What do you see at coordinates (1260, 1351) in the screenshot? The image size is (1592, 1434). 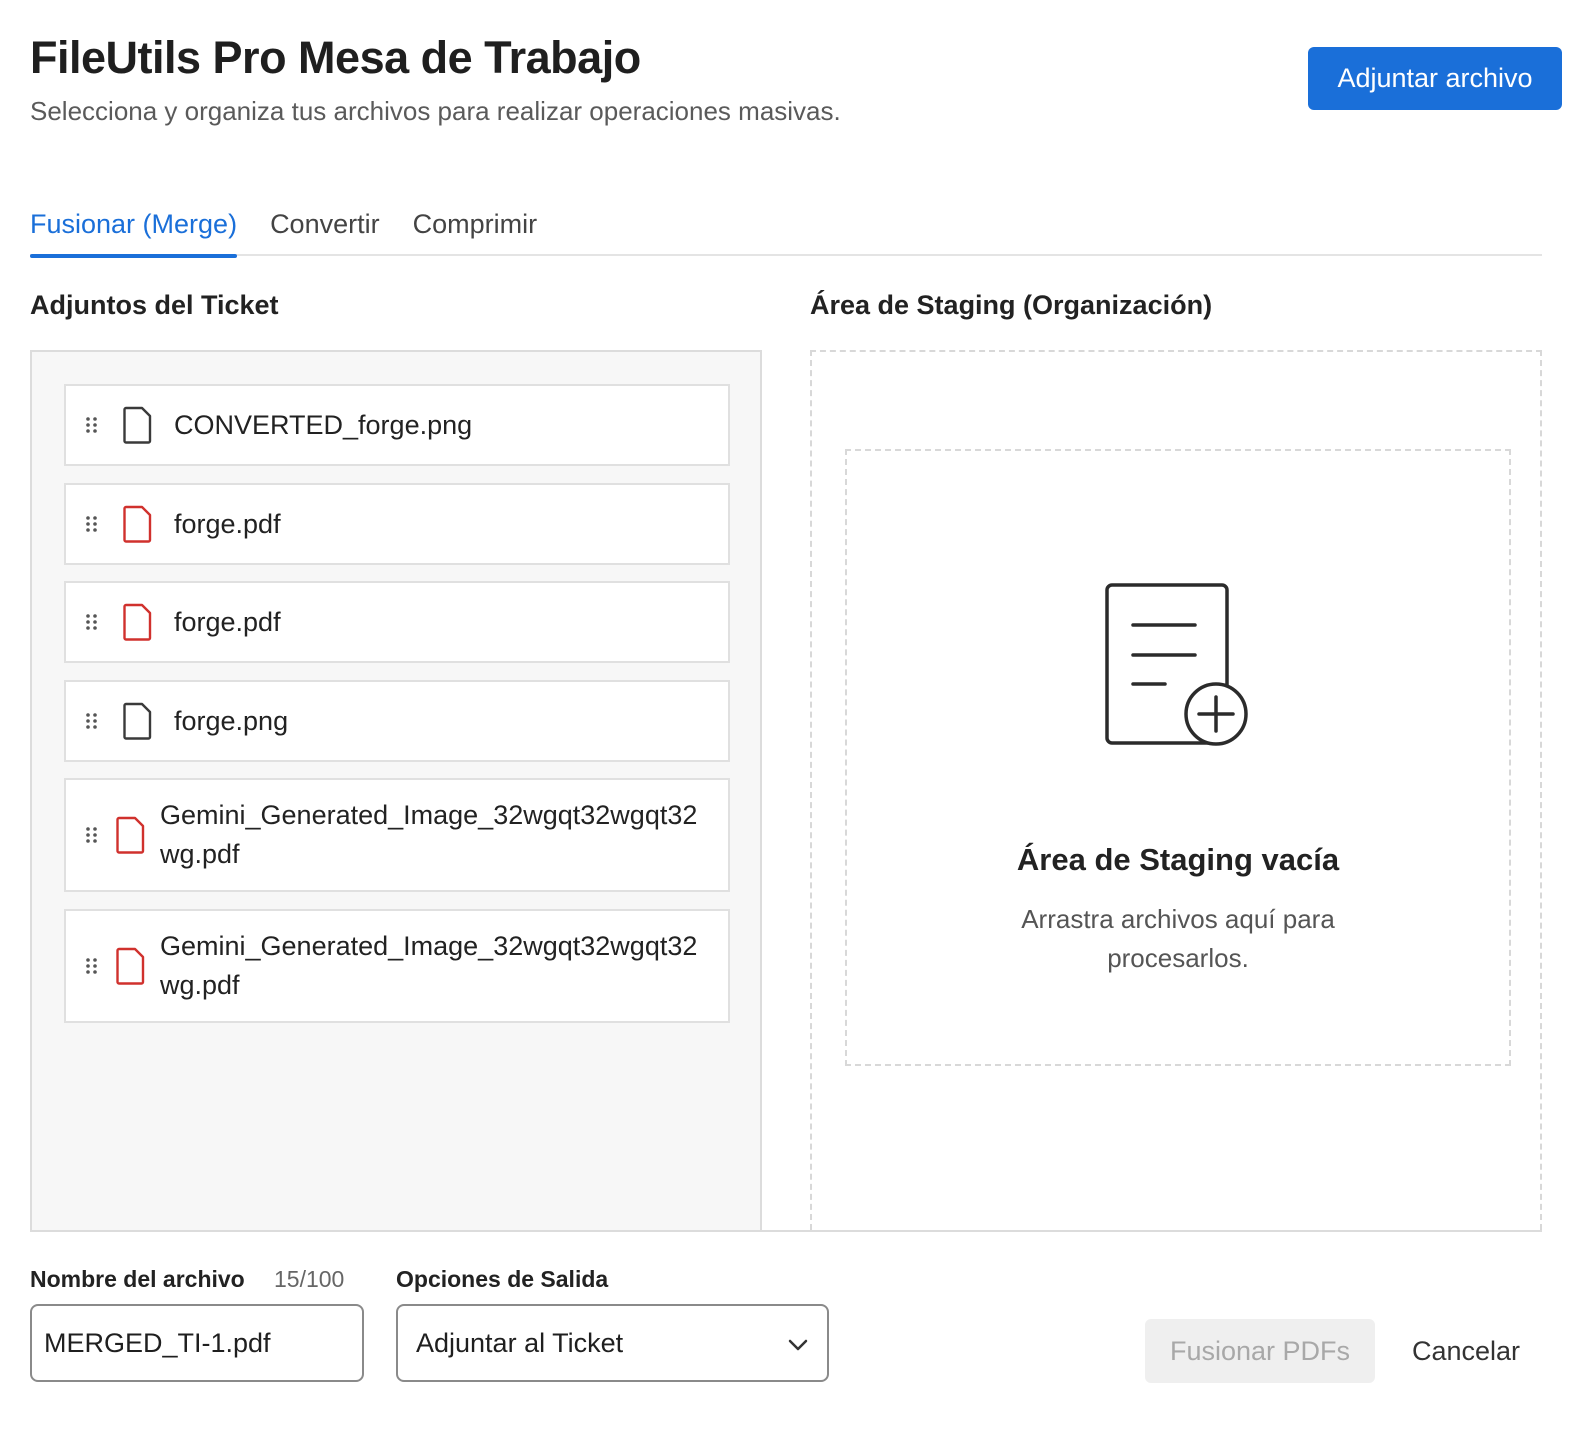 I see `merge-pdfs-button: Fusionar PDFs` at bounding box center [1260, 1351].